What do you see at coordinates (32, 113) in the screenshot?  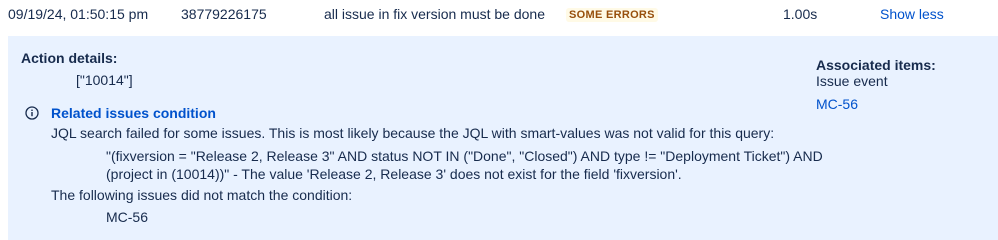 I see `info-circle-icon` at bounding box center [32, 113].